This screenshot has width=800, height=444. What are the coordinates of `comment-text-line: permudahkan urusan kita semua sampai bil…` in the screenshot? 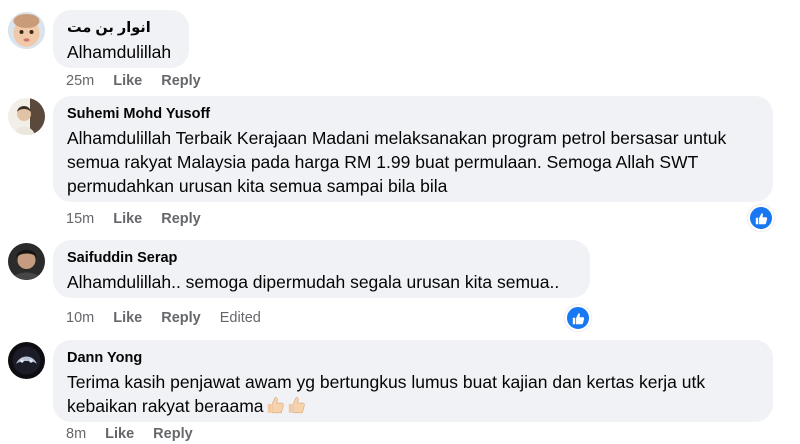 It's located at (257, 186).